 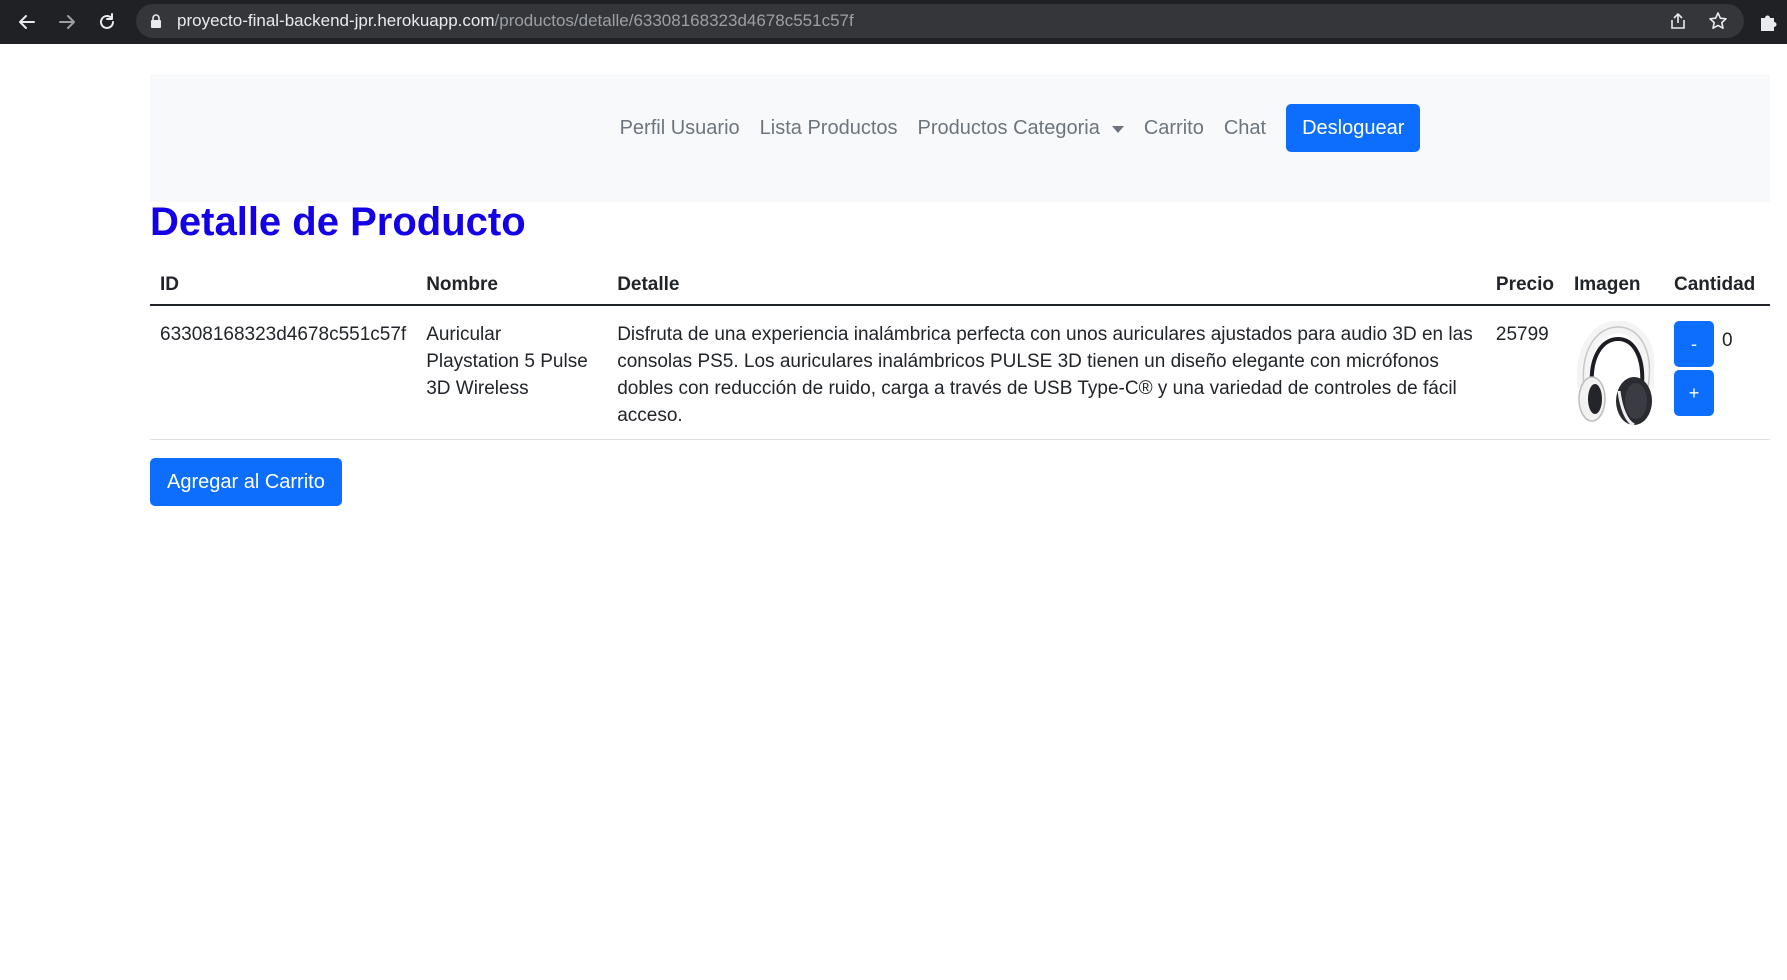 What do you see at coordinates (1174, 128) in the screenshot?
I see `nav-link-carrito: Carrito` at bounding box center [1174, 128].